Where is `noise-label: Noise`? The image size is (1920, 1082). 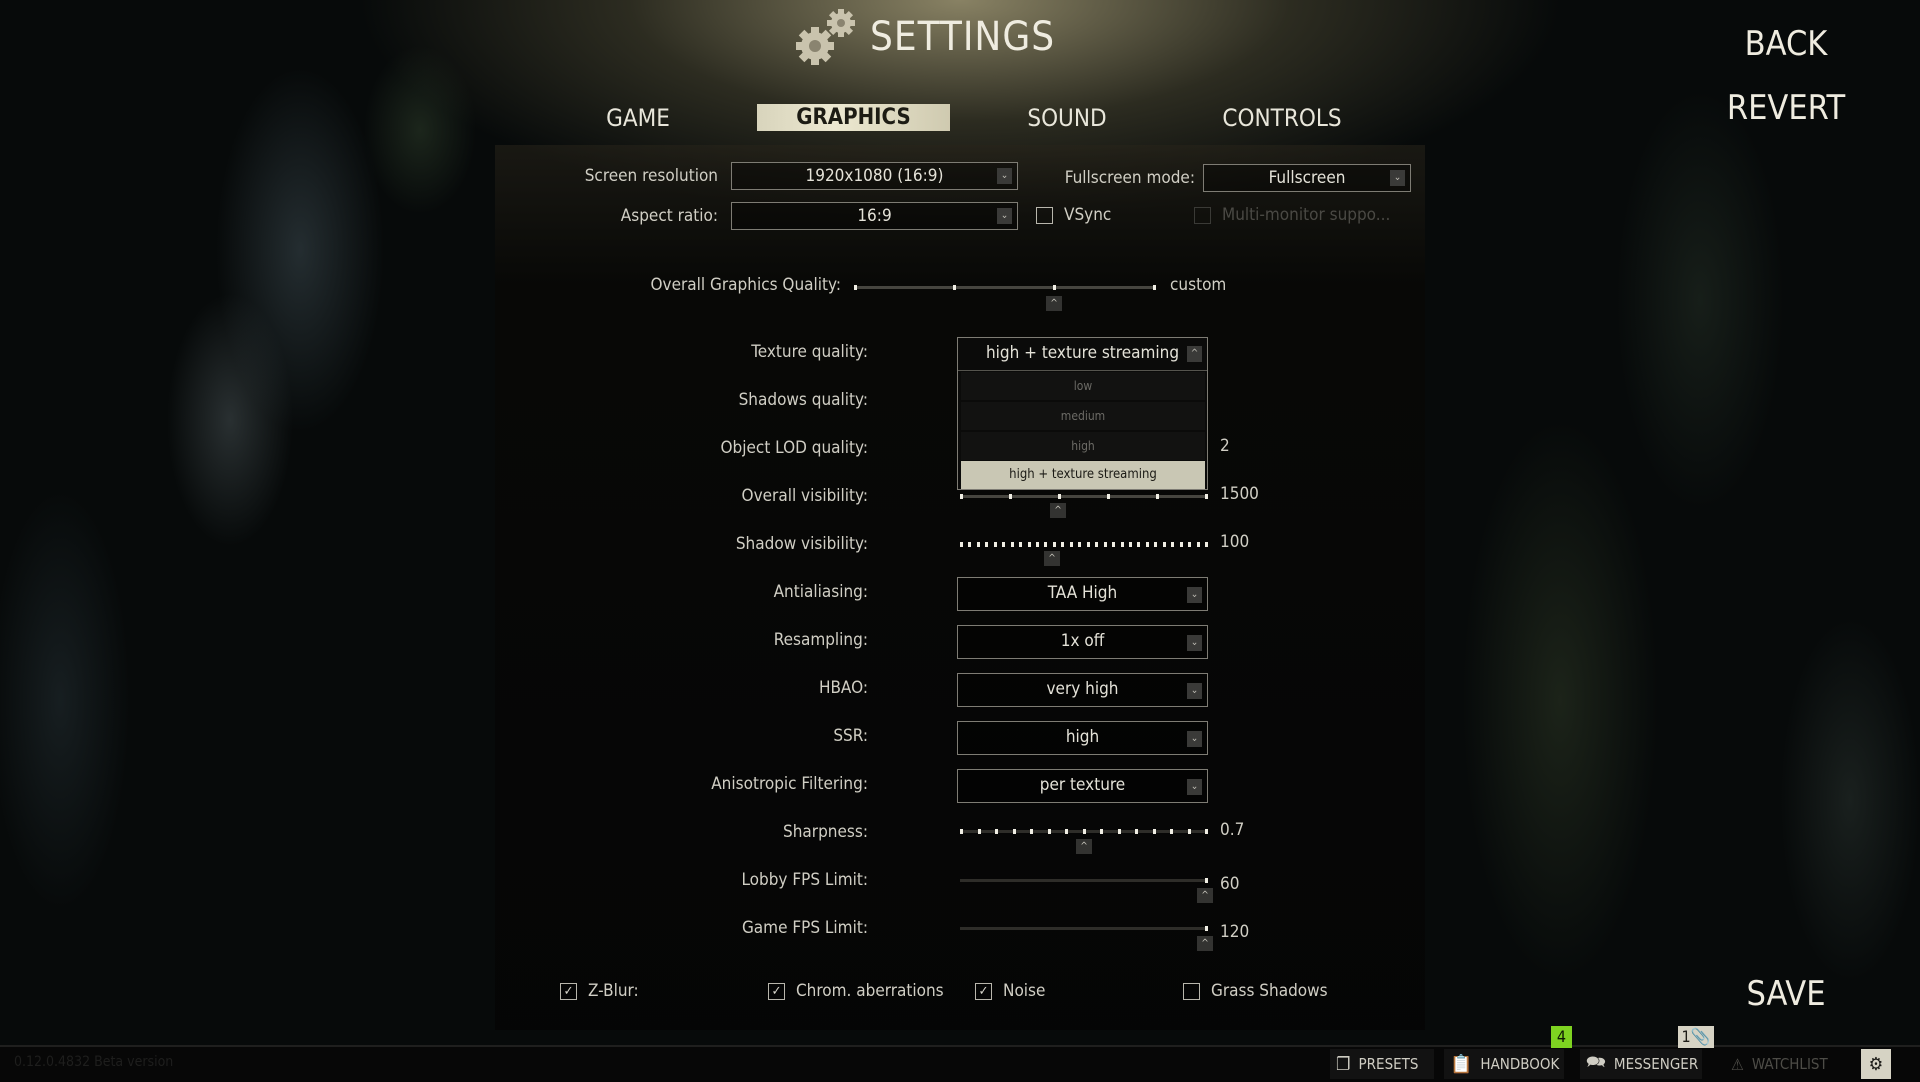
noise-label: Noise is located at coordinates (1024, 991).